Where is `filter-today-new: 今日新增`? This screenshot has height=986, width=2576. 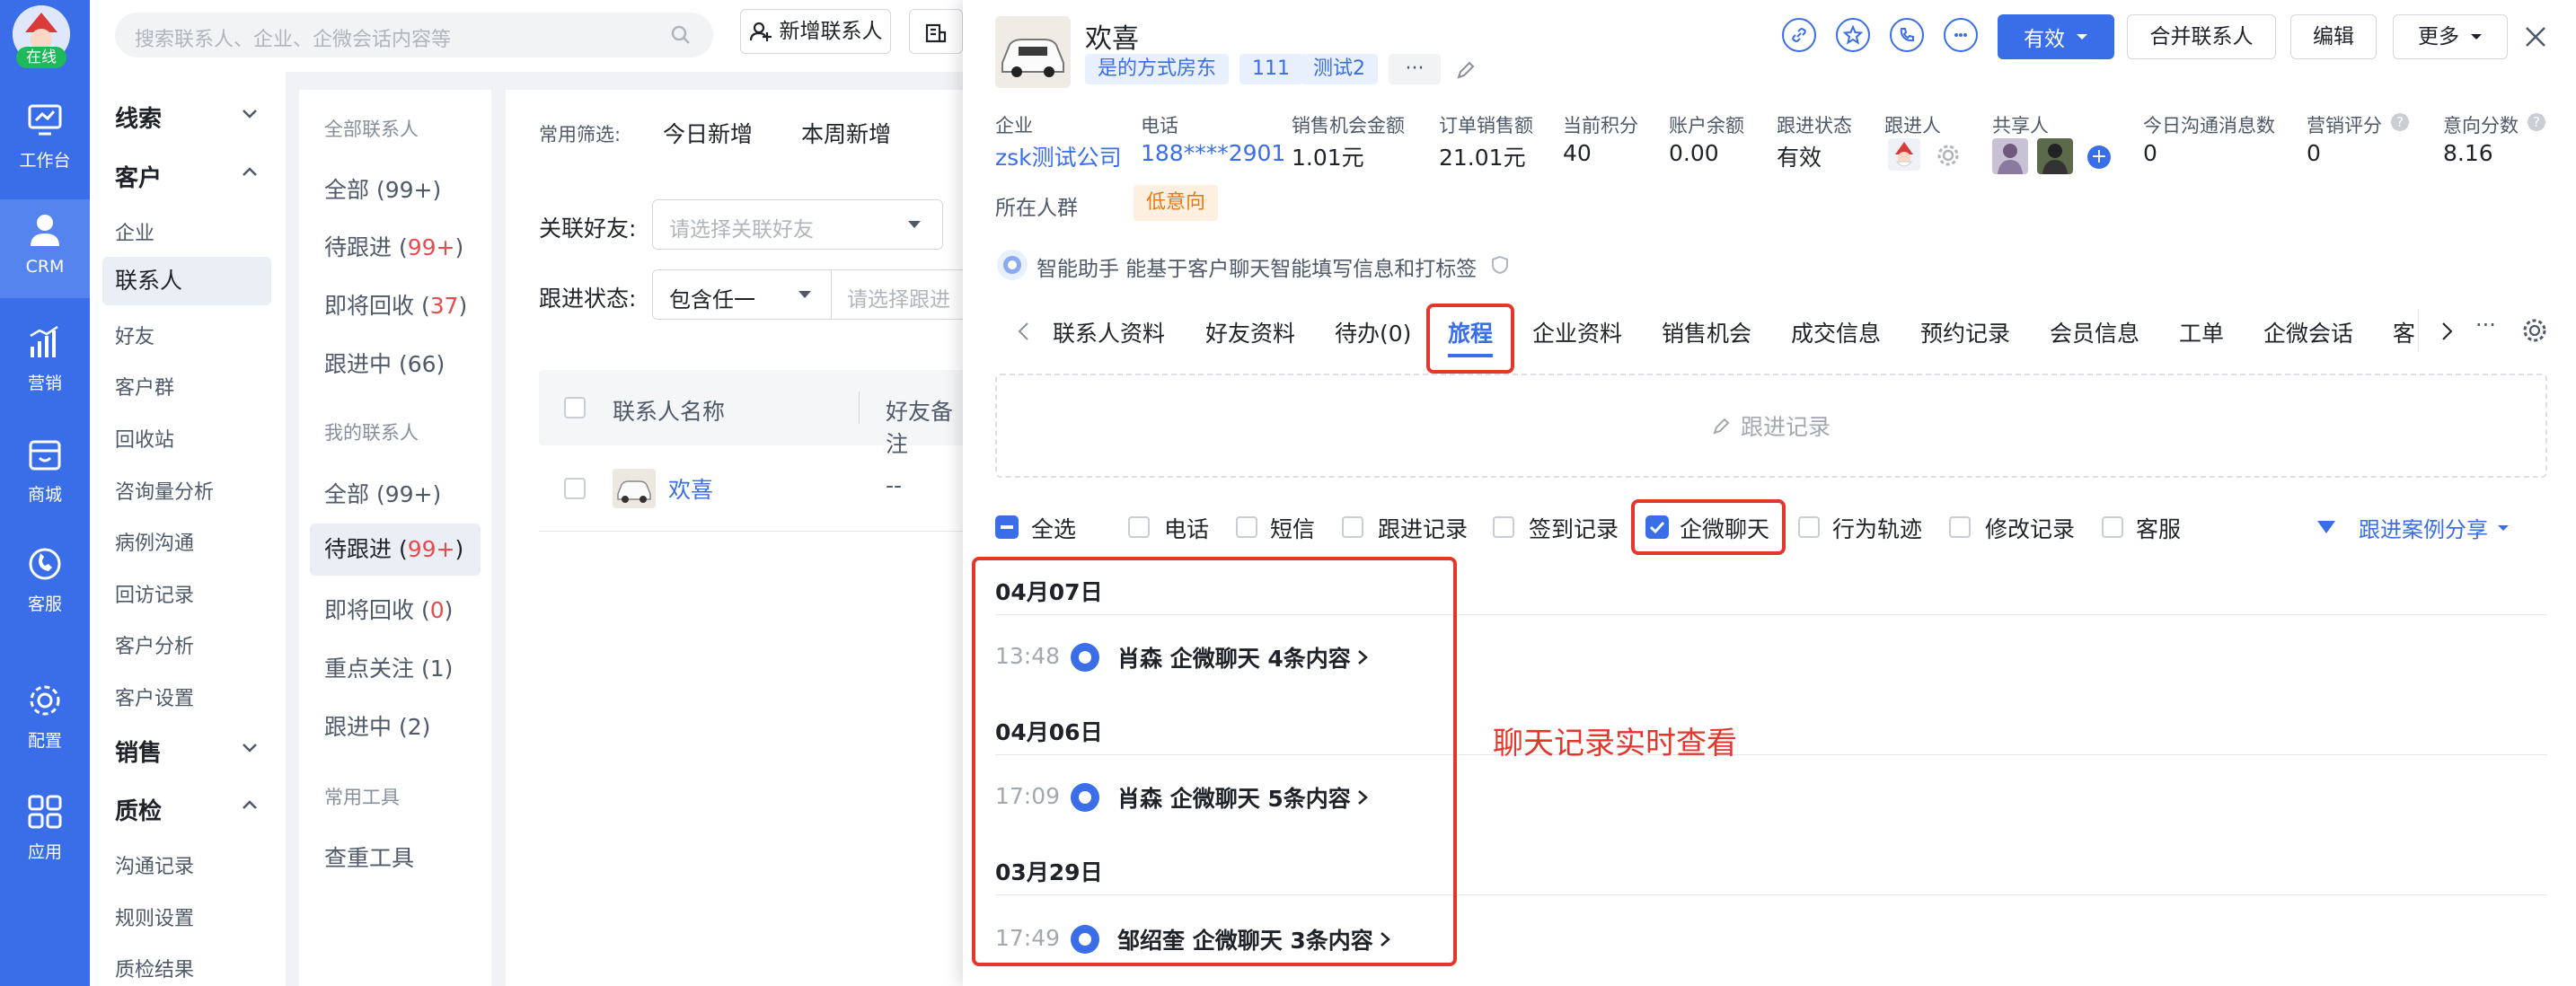 filter-today-new: 今日新增 is located at coordinates (708, 133).